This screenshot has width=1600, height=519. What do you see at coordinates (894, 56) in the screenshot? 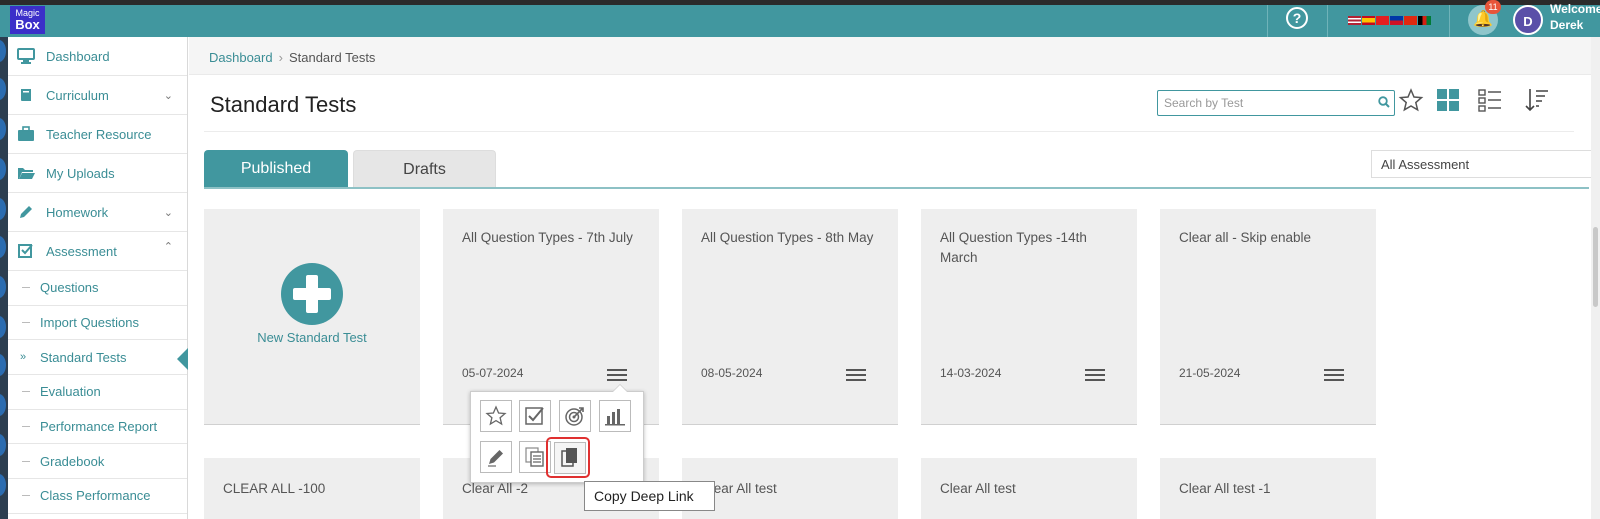
I see `breadcrumb: Dashboard › Standard Tests` at bounding box center [894, 56].